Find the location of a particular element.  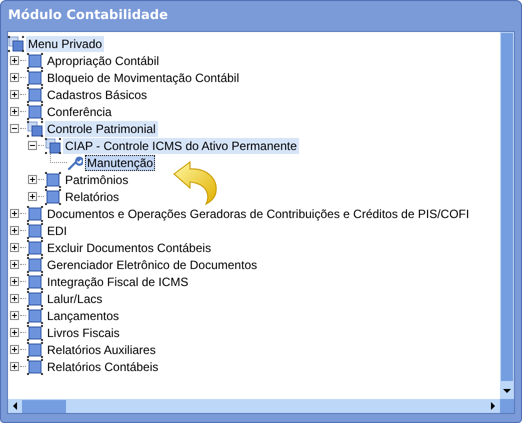

tree-item: Relatórios Contábeis is located at coordinates (102, 366).